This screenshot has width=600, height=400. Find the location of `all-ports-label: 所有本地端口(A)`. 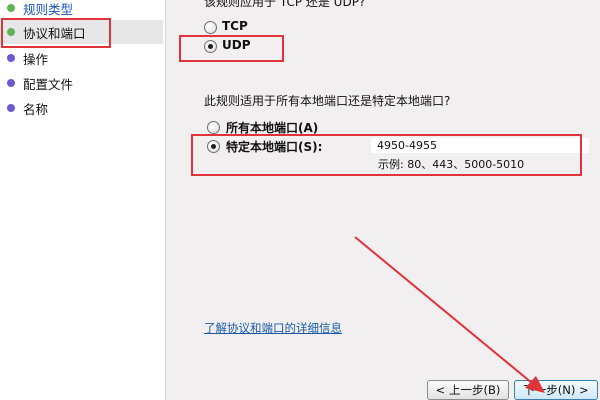

all-ports-label: 所有本地端口(A) is located at coordinates (272, 127).